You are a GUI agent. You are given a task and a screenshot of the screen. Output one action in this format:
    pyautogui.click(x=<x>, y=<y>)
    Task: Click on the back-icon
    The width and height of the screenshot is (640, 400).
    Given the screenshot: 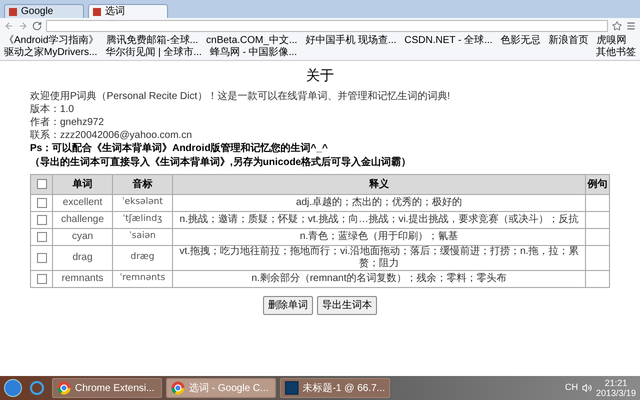 What is the action you would take?
    pyautogui.click(x=9, y=26)
    